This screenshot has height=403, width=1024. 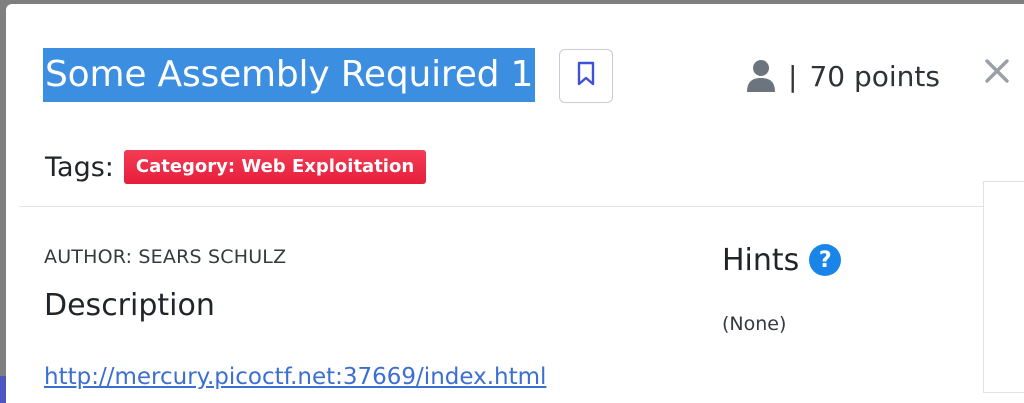 What do you see at coordinates (521, 206) in the screenshot?
I see `header-divider` at bounding box center [521, 206].